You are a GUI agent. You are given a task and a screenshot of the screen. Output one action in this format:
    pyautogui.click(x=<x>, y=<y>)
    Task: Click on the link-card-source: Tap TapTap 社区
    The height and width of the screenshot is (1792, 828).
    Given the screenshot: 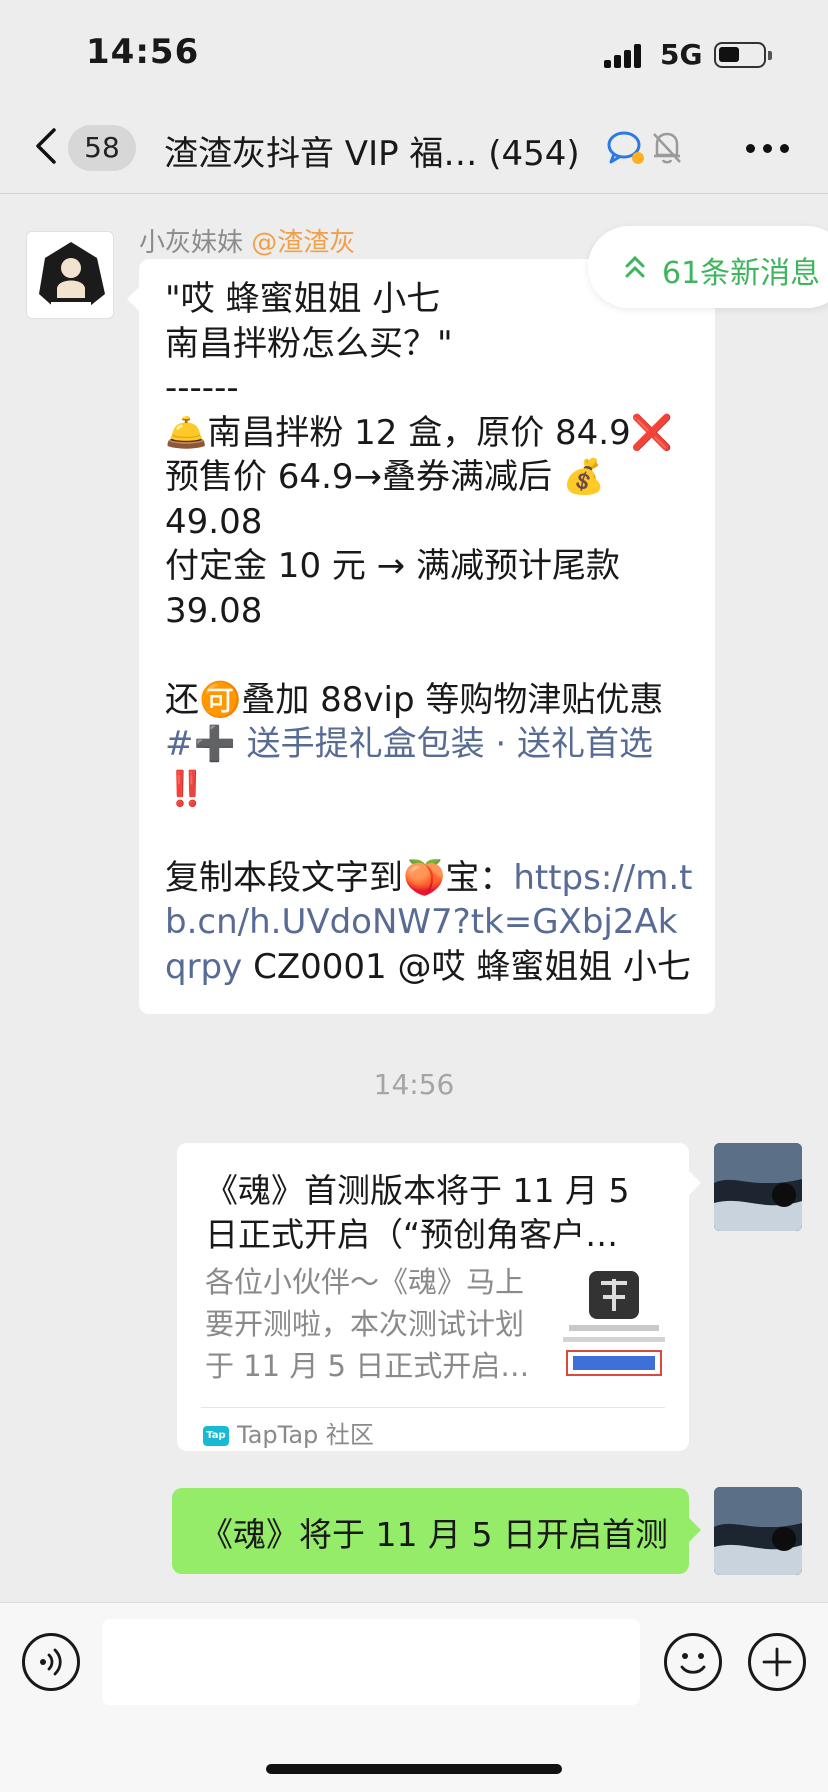 What is the action you would take?
    pyautogui.click(x=288, y=1432)
    